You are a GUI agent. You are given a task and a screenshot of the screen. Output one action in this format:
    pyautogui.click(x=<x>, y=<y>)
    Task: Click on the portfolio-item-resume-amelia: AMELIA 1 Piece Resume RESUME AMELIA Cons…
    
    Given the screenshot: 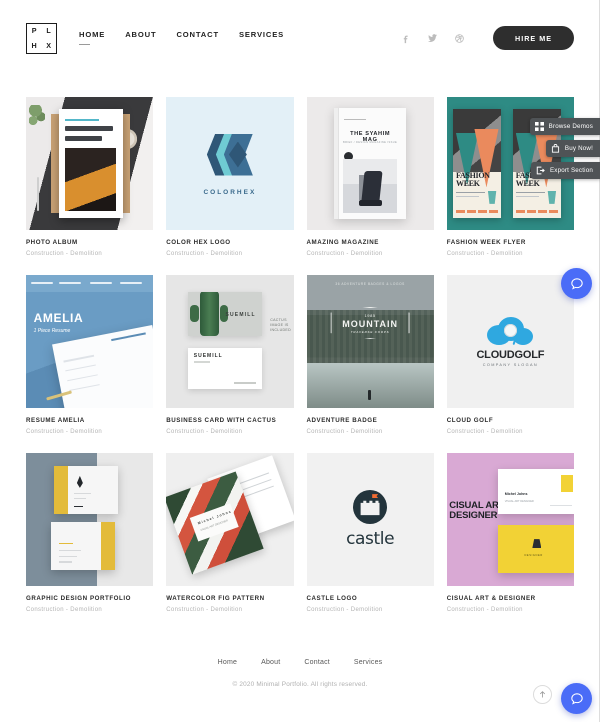 What is the action you would take?
    pyautogui.click(x=90, y=355)
    